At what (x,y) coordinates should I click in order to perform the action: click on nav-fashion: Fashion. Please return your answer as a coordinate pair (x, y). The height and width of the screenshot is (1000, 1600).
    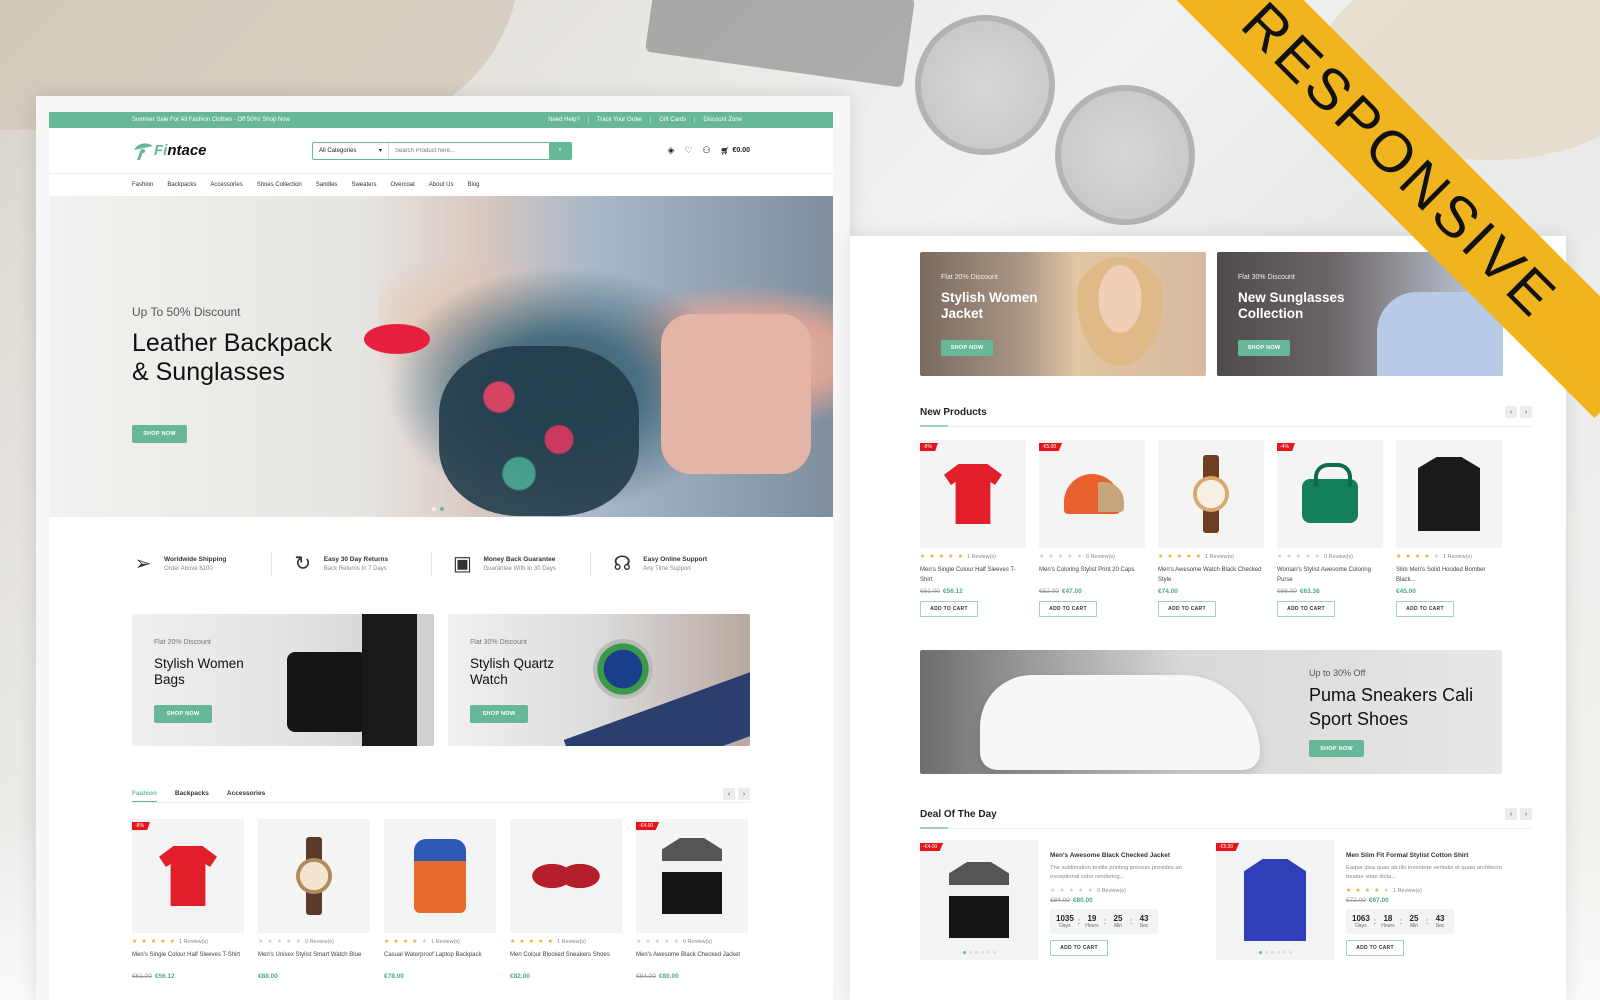
    Looking at the image, I should click on (142, 185).